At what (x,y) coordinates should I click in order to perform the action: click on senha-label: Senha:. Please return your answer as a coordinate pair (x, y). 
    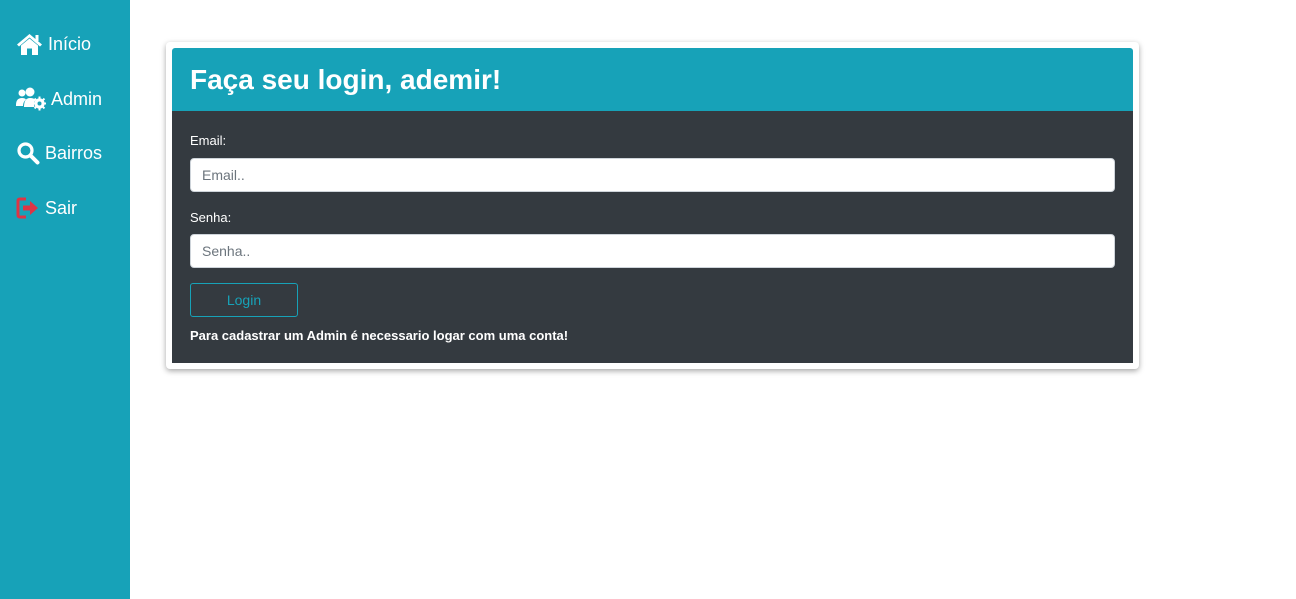
    Looking at the image, I should click on (211, 217).